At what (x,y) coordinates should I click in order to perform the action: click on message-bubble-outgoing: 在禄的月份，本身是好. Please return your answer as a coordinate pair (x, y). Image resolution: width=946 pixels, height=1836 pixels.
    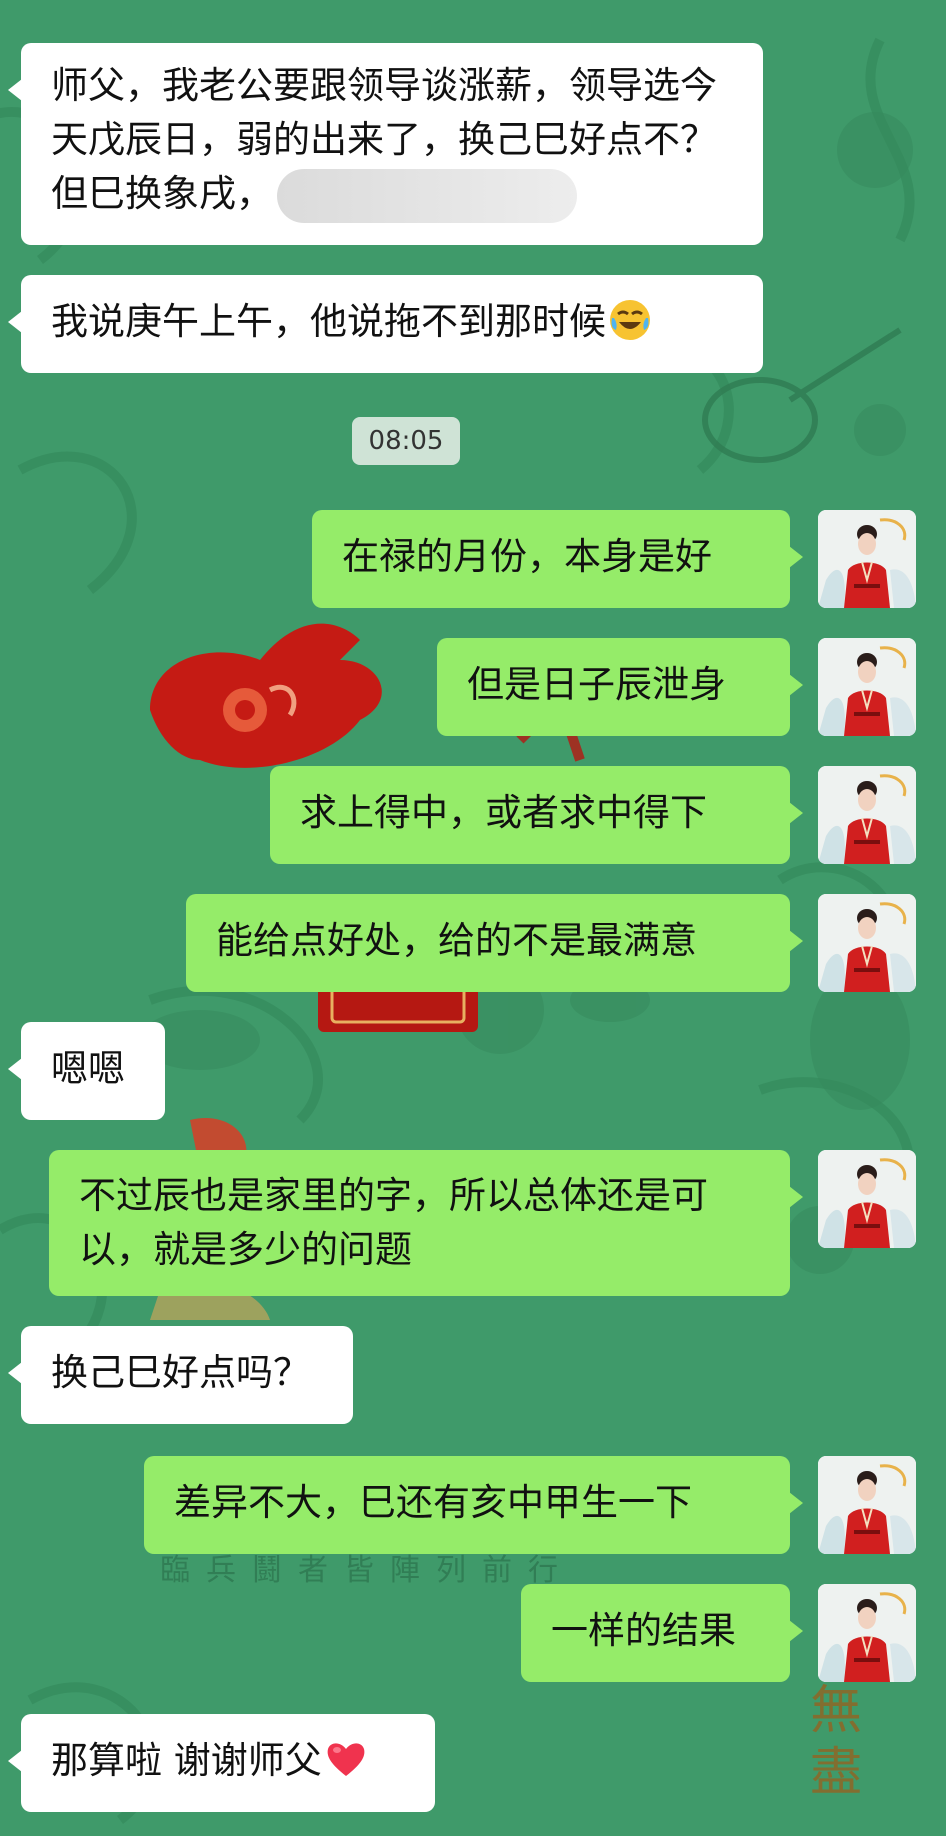
    Looking at the image, I should click on (557, 559).